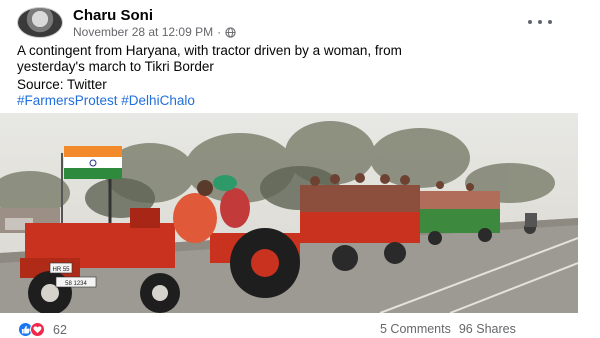 The width and height of the screenshot is (600, 338). What do you see at coordinates (230, 32) in the screenshot?
I see `globe-icon` at bounding box center [230, 32].